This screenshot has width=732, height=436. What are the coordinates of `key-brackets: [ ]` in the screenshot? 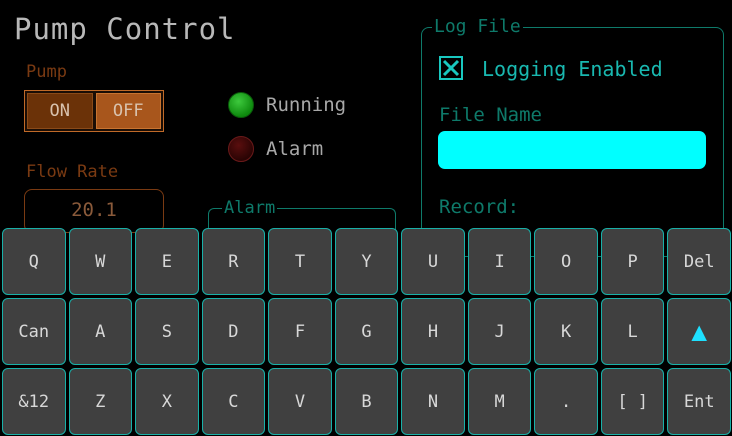 It's located at (632, 401).